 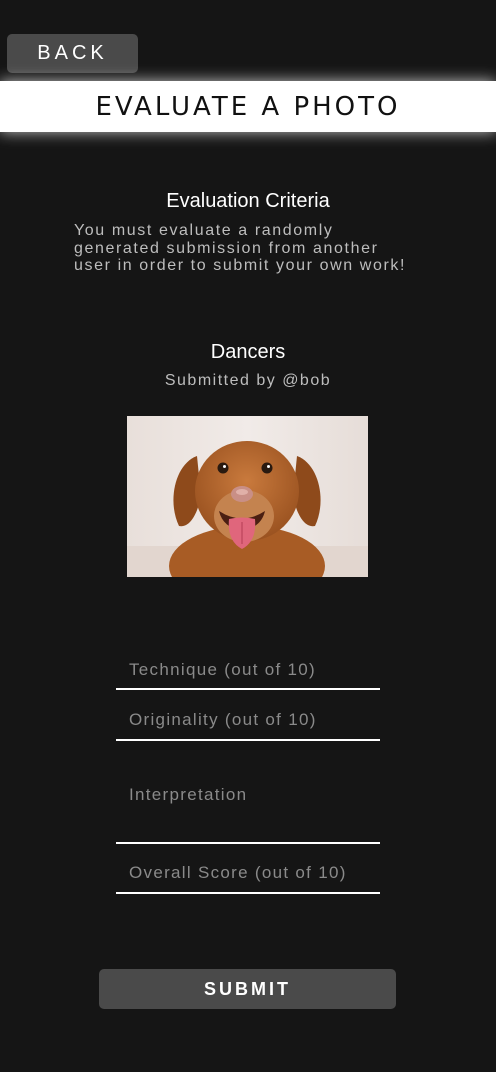 I want to click on originality-input, so click(x=248, y=720).